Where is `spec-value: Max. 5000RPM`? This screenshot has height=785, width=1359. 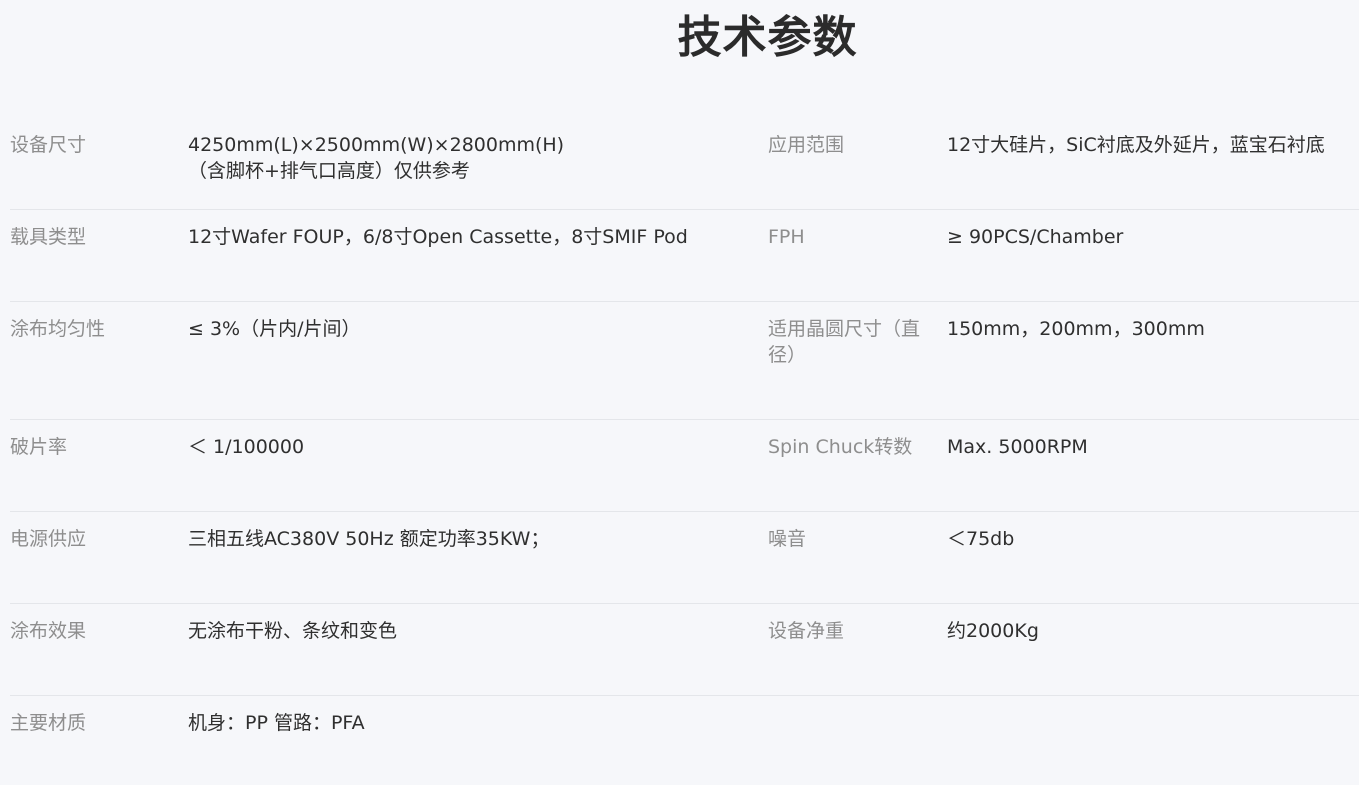 spec-value: Max. 5000RPM is located at coordinates (1017, 447).